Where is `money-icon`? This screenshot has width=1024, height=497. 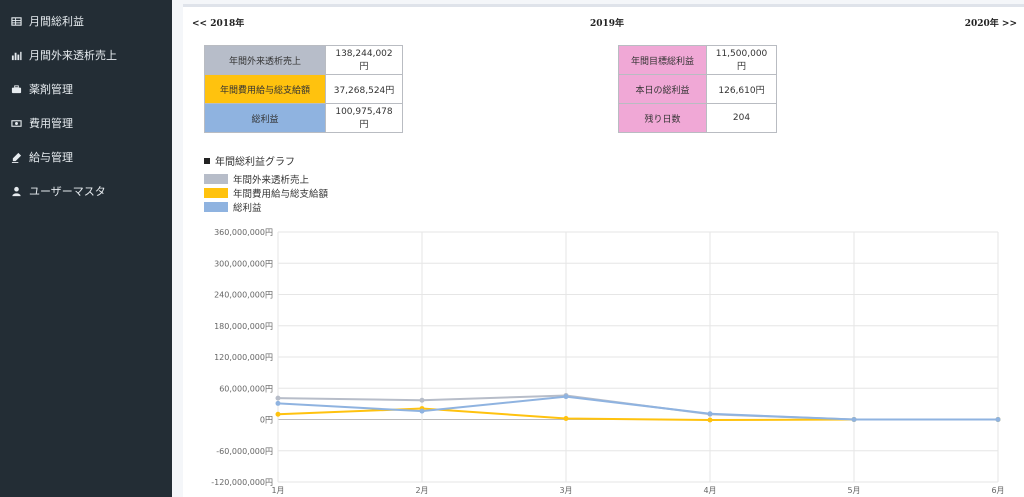 money-icon is located at coordinates (16, 123).